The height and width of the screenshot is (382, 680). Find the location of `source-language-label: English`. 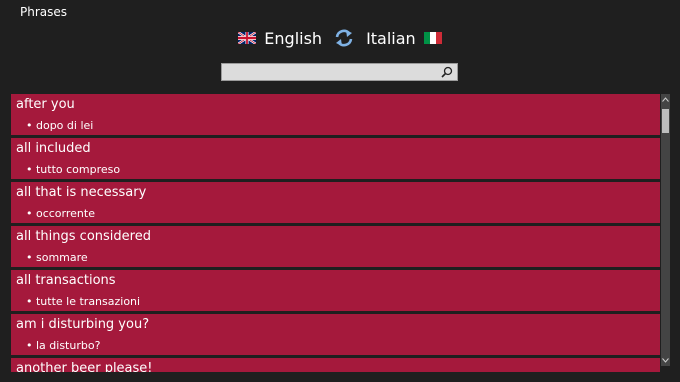

source-language-label: English is located at coordinates (293, 38).